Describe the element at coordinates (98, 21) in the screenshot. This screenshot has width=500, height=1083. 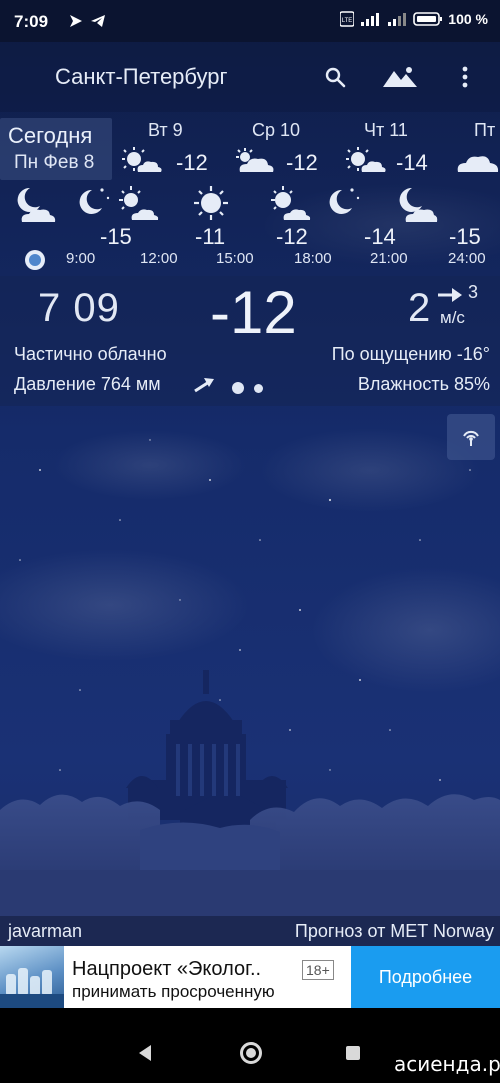
I see `telegram-icon` at that location.